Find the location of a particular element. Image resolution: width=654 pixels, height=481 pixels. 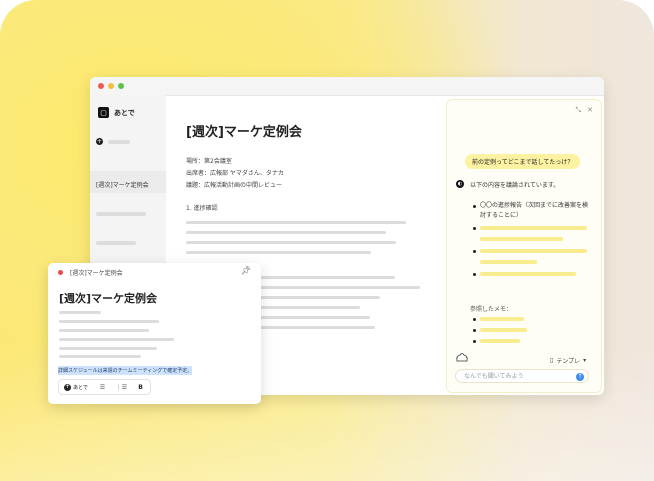

template-button: ▯ テンプレ ▾ is located at coordinates (568, 360).